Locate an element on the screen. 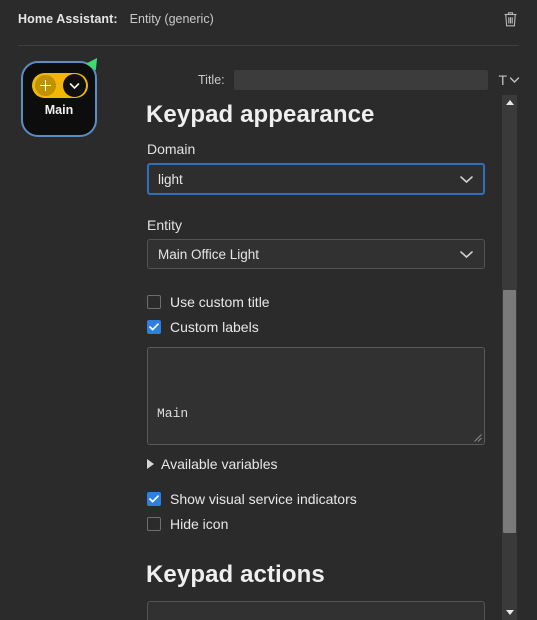 This screenshot has width=537, height=620. use-custom-title-checkbox is located at coordinates (154, 302).